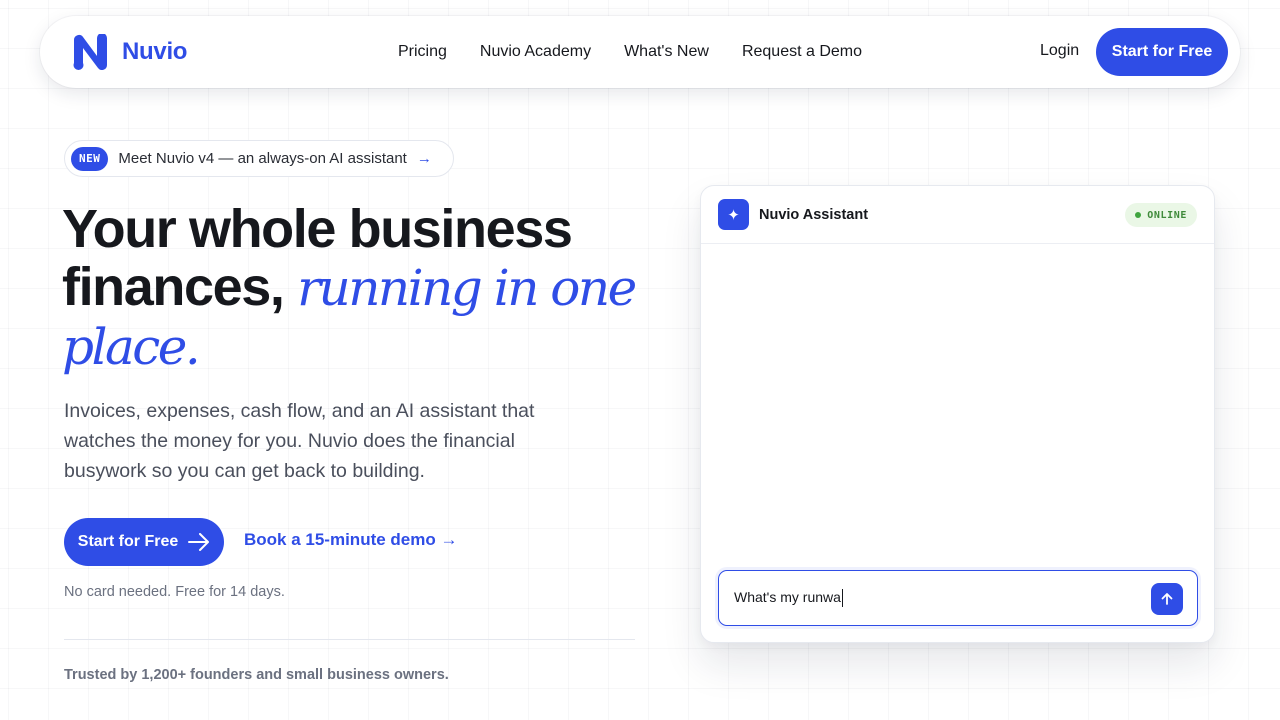 The width and height of the screenshot is (1280, 720). What do you see at coordinates (958, 598) in the screenshot?
I see `assistant-input: What's my runwa` at bounding box center [958, 598].